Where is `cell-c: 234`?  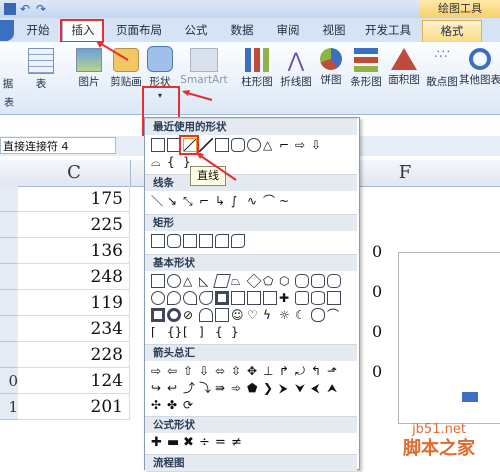 cell-c: 234 is located at coordinates (74, 329).